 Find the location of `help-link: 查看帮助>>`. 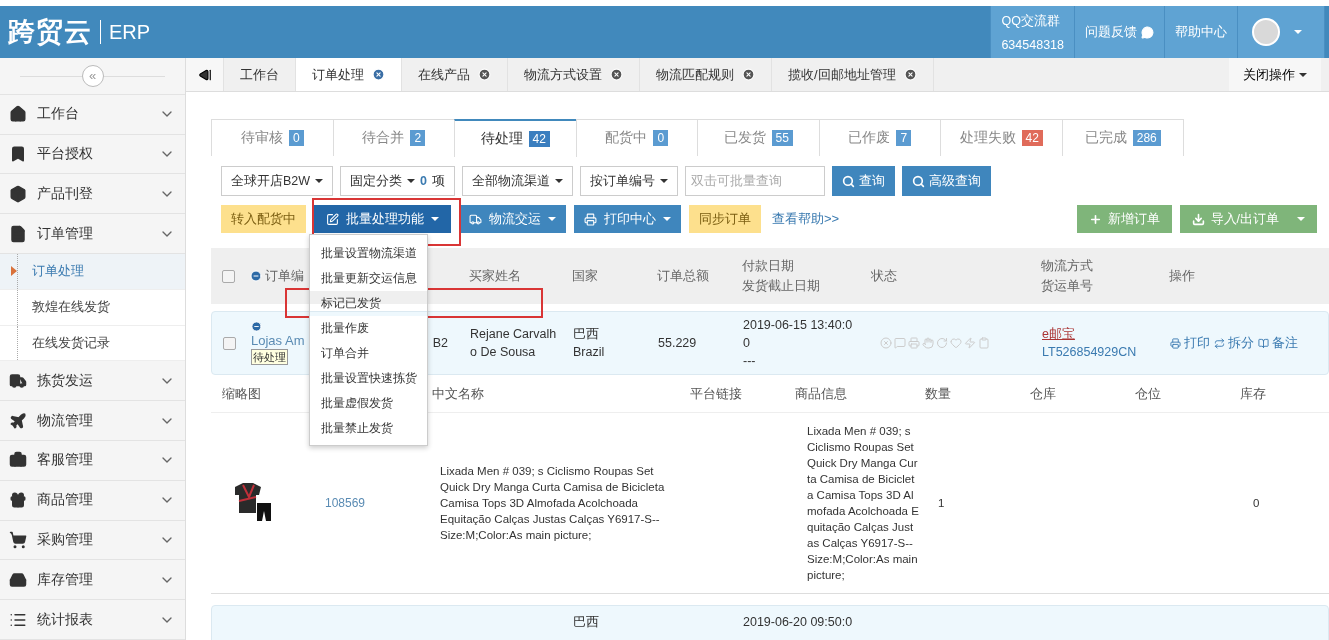

help-link: 查看帮助>> is located at coordinates (806, 219).